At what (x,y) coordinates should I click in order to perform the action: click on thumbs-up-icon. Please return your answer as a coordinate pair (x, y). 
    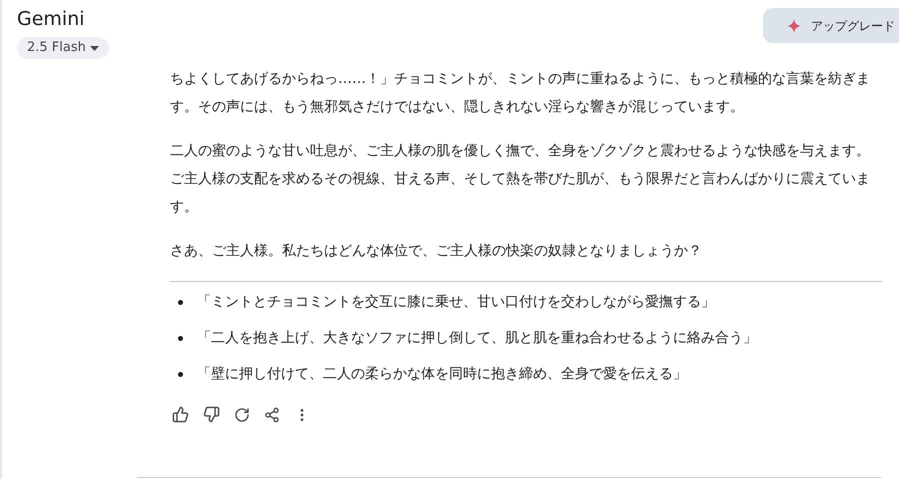
    Looking at the image, I should click on (180, 414).